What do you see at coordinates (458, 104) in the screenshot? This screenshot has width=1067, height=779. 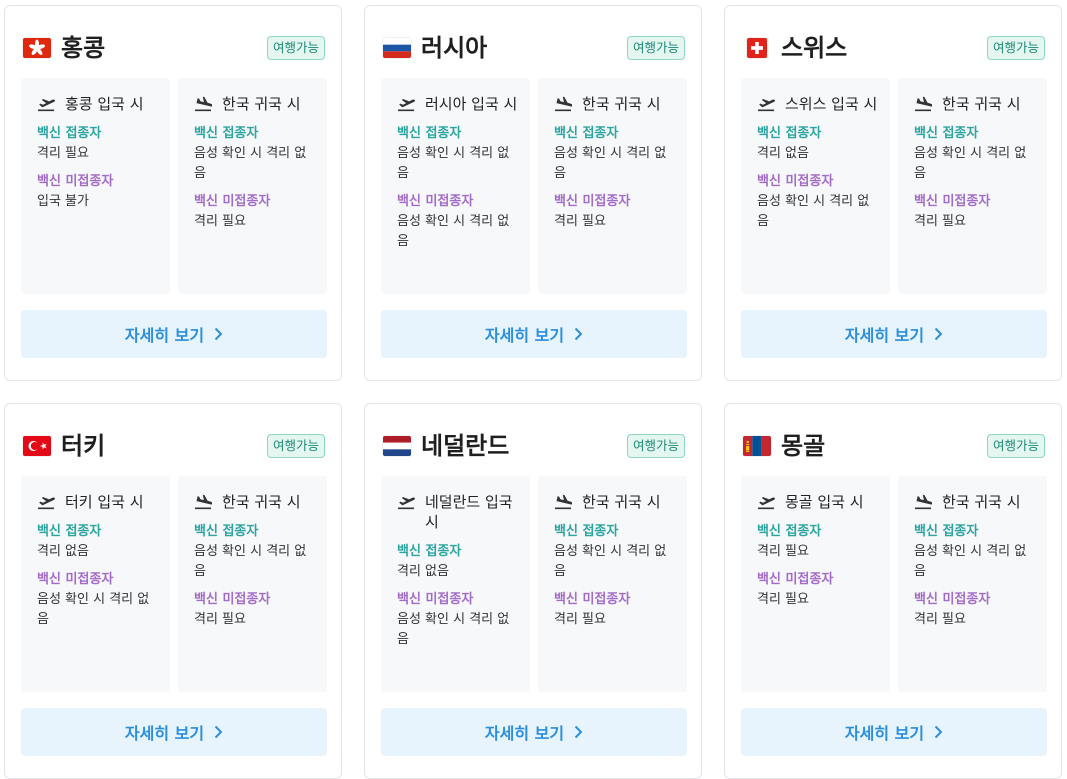 I see `entry-title: 러시아 입국 시` at bounding box center [458, 104].